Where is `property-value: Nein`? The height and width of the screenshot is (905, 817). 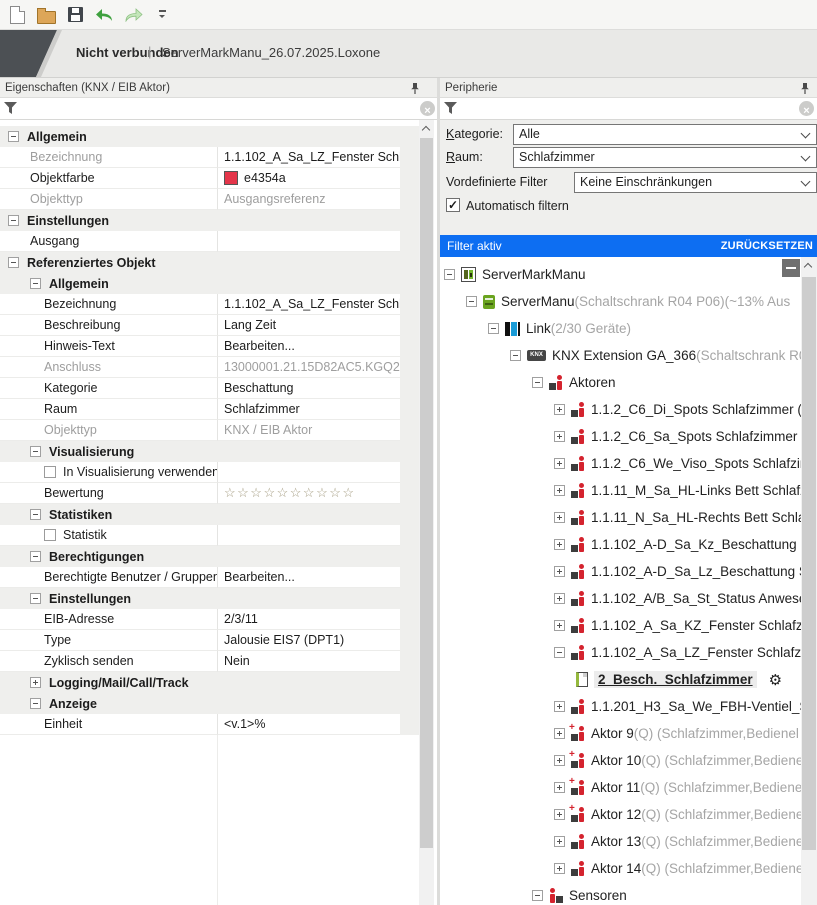 property-value: Nein is located at coordinates (308, 661).